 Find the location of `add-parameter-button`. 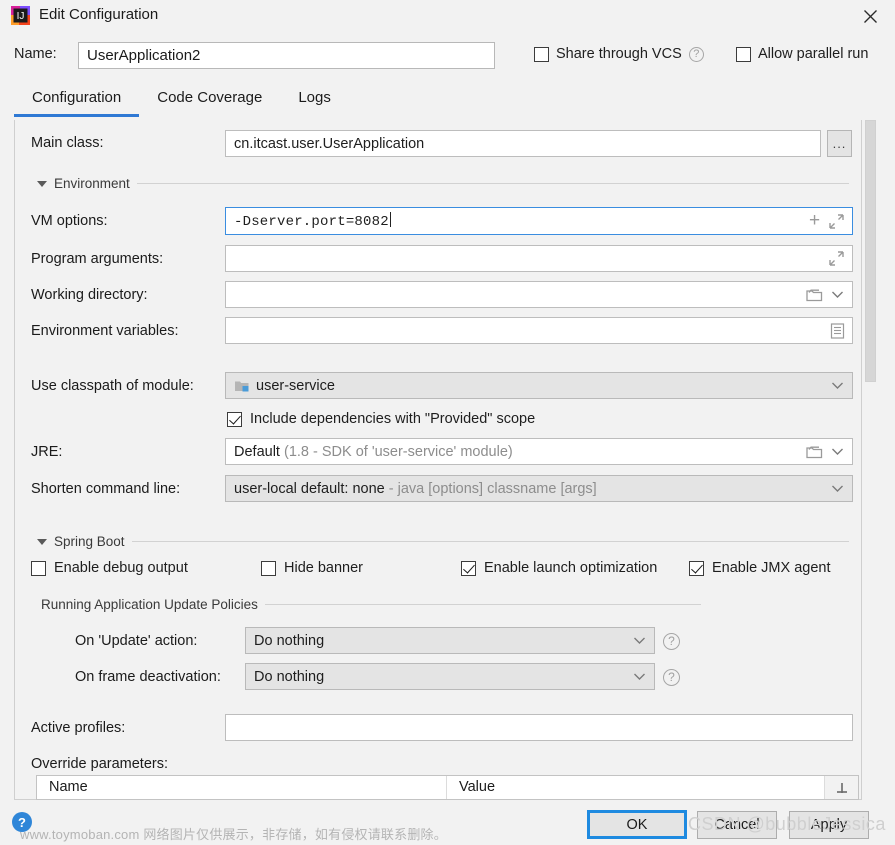

add-parameter-button is located at coordinates (841, 787).